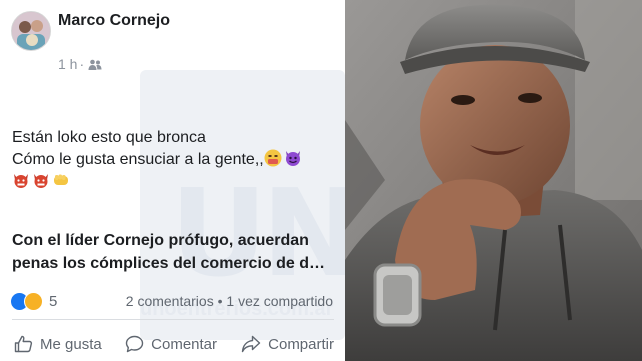  I want to click on reactions-summary: 5, so click(34, 301).